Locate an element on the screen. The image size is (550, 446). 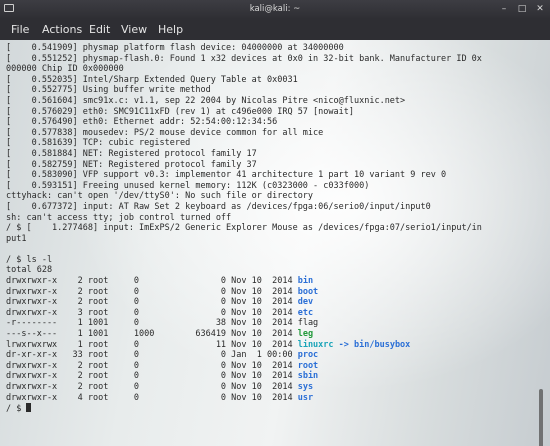
ls-entry-row: drwxrwxr-x 2 root 0 0 Nov 10 2014 bin is located at coordinates (268, 281).